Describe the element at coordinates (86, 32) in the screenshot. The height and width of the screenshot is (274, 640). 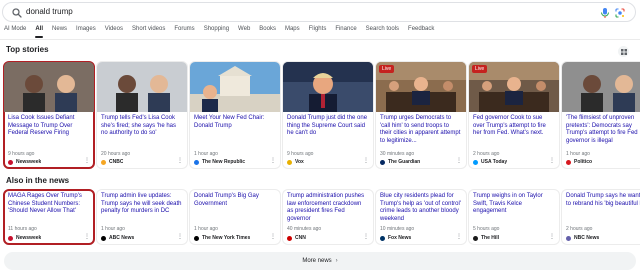
I see `tab-images: Images` at that location.